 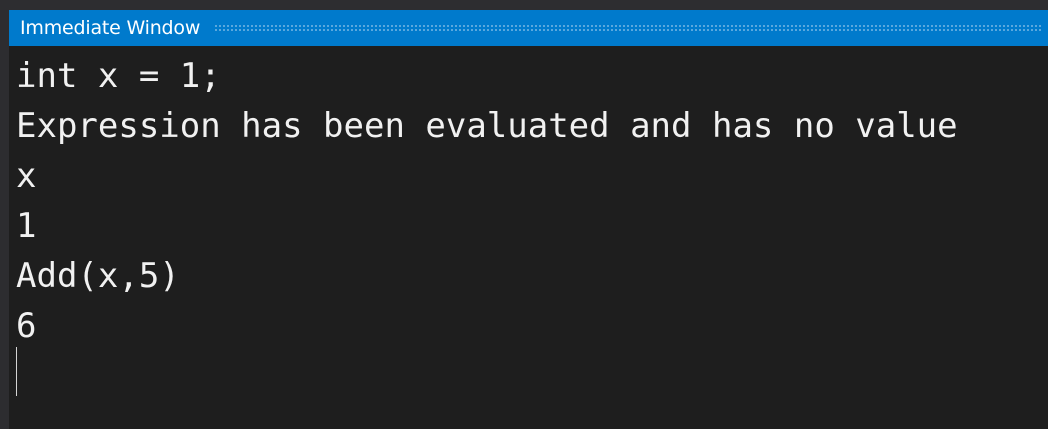 I want to click on output-line: int x = 1;, so click(x=118, y=76).